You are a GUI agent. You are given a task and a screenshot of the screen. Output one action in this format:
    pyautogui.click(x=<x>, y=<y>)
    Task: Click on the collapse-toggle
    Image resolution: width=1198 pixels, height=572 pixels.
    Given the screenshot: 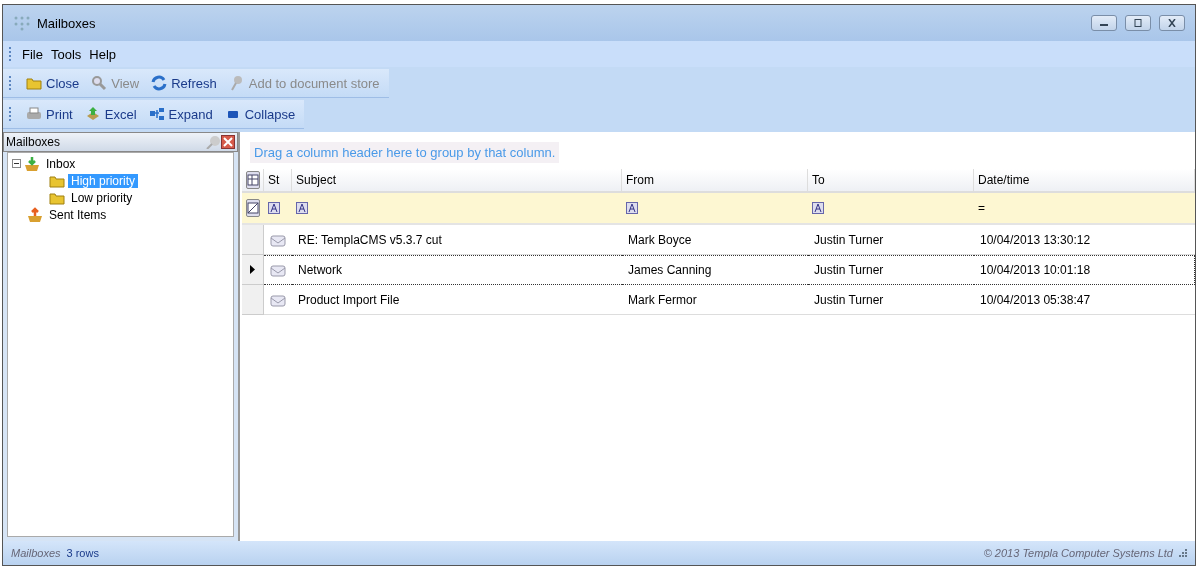 What is the action you would take?
    pyautogui.click(x=16, y=163)
    